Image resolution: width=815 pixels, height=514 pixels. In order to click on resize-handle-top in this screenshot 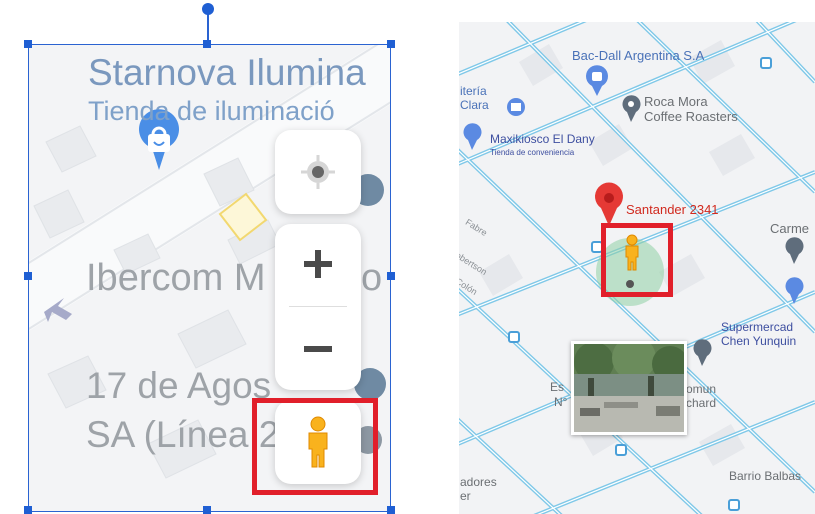, I will do `click(207, 44)`.